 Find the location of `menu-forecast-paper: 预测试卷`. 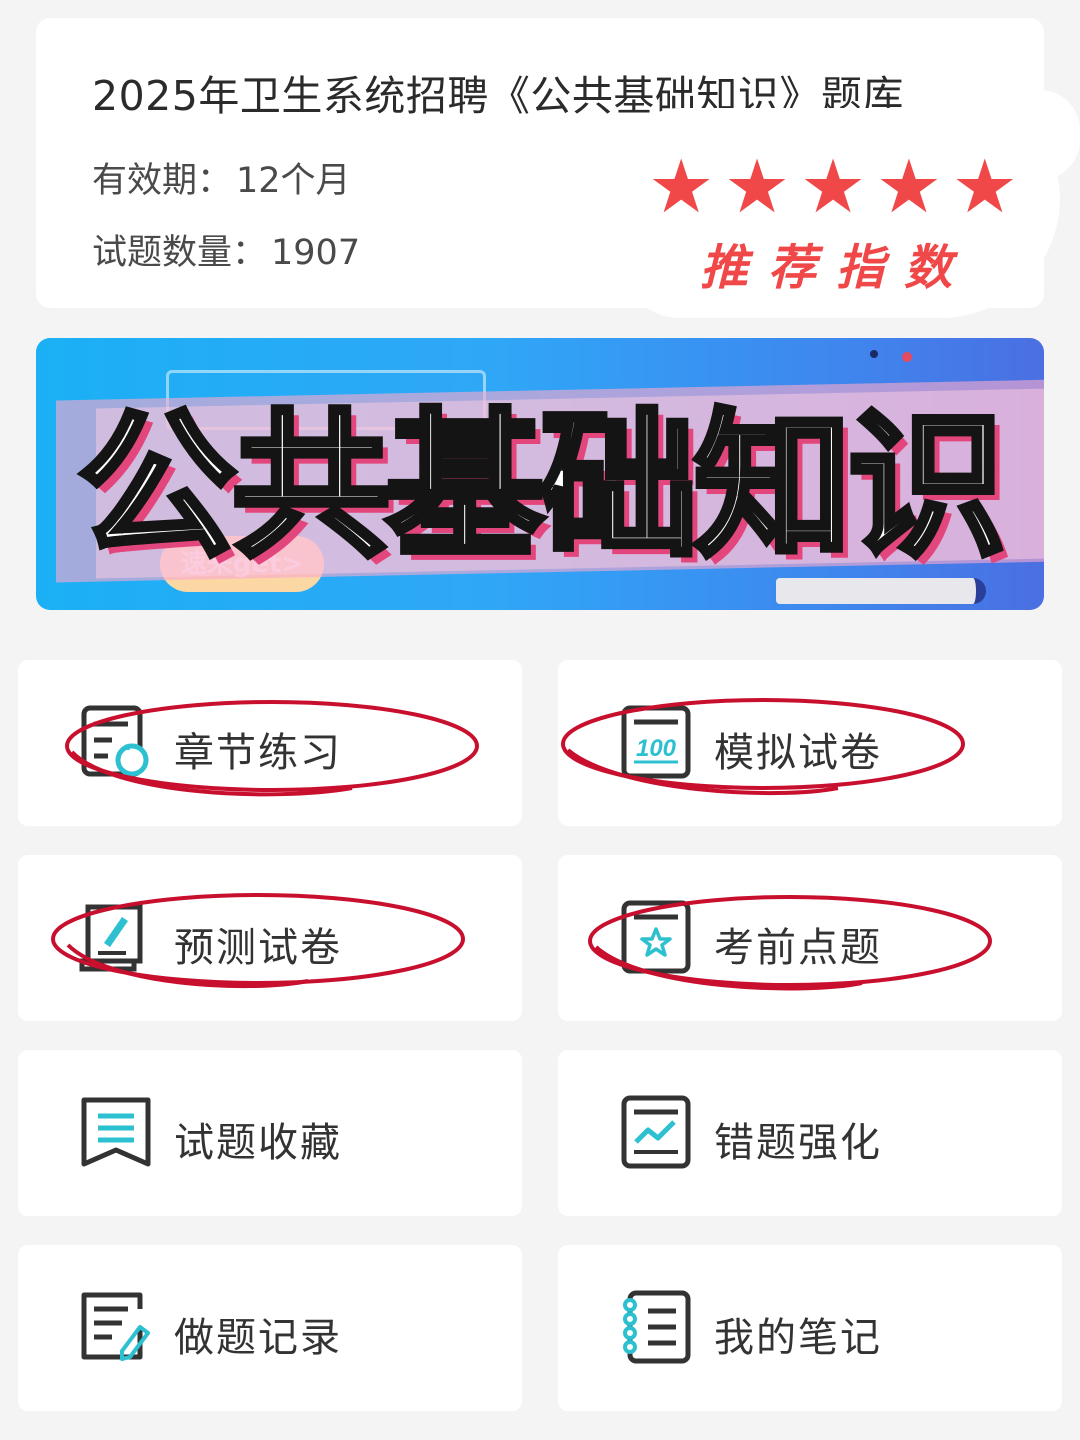

menu-forecast-paper: 预测试卷 is located at coordinates (270, 938).